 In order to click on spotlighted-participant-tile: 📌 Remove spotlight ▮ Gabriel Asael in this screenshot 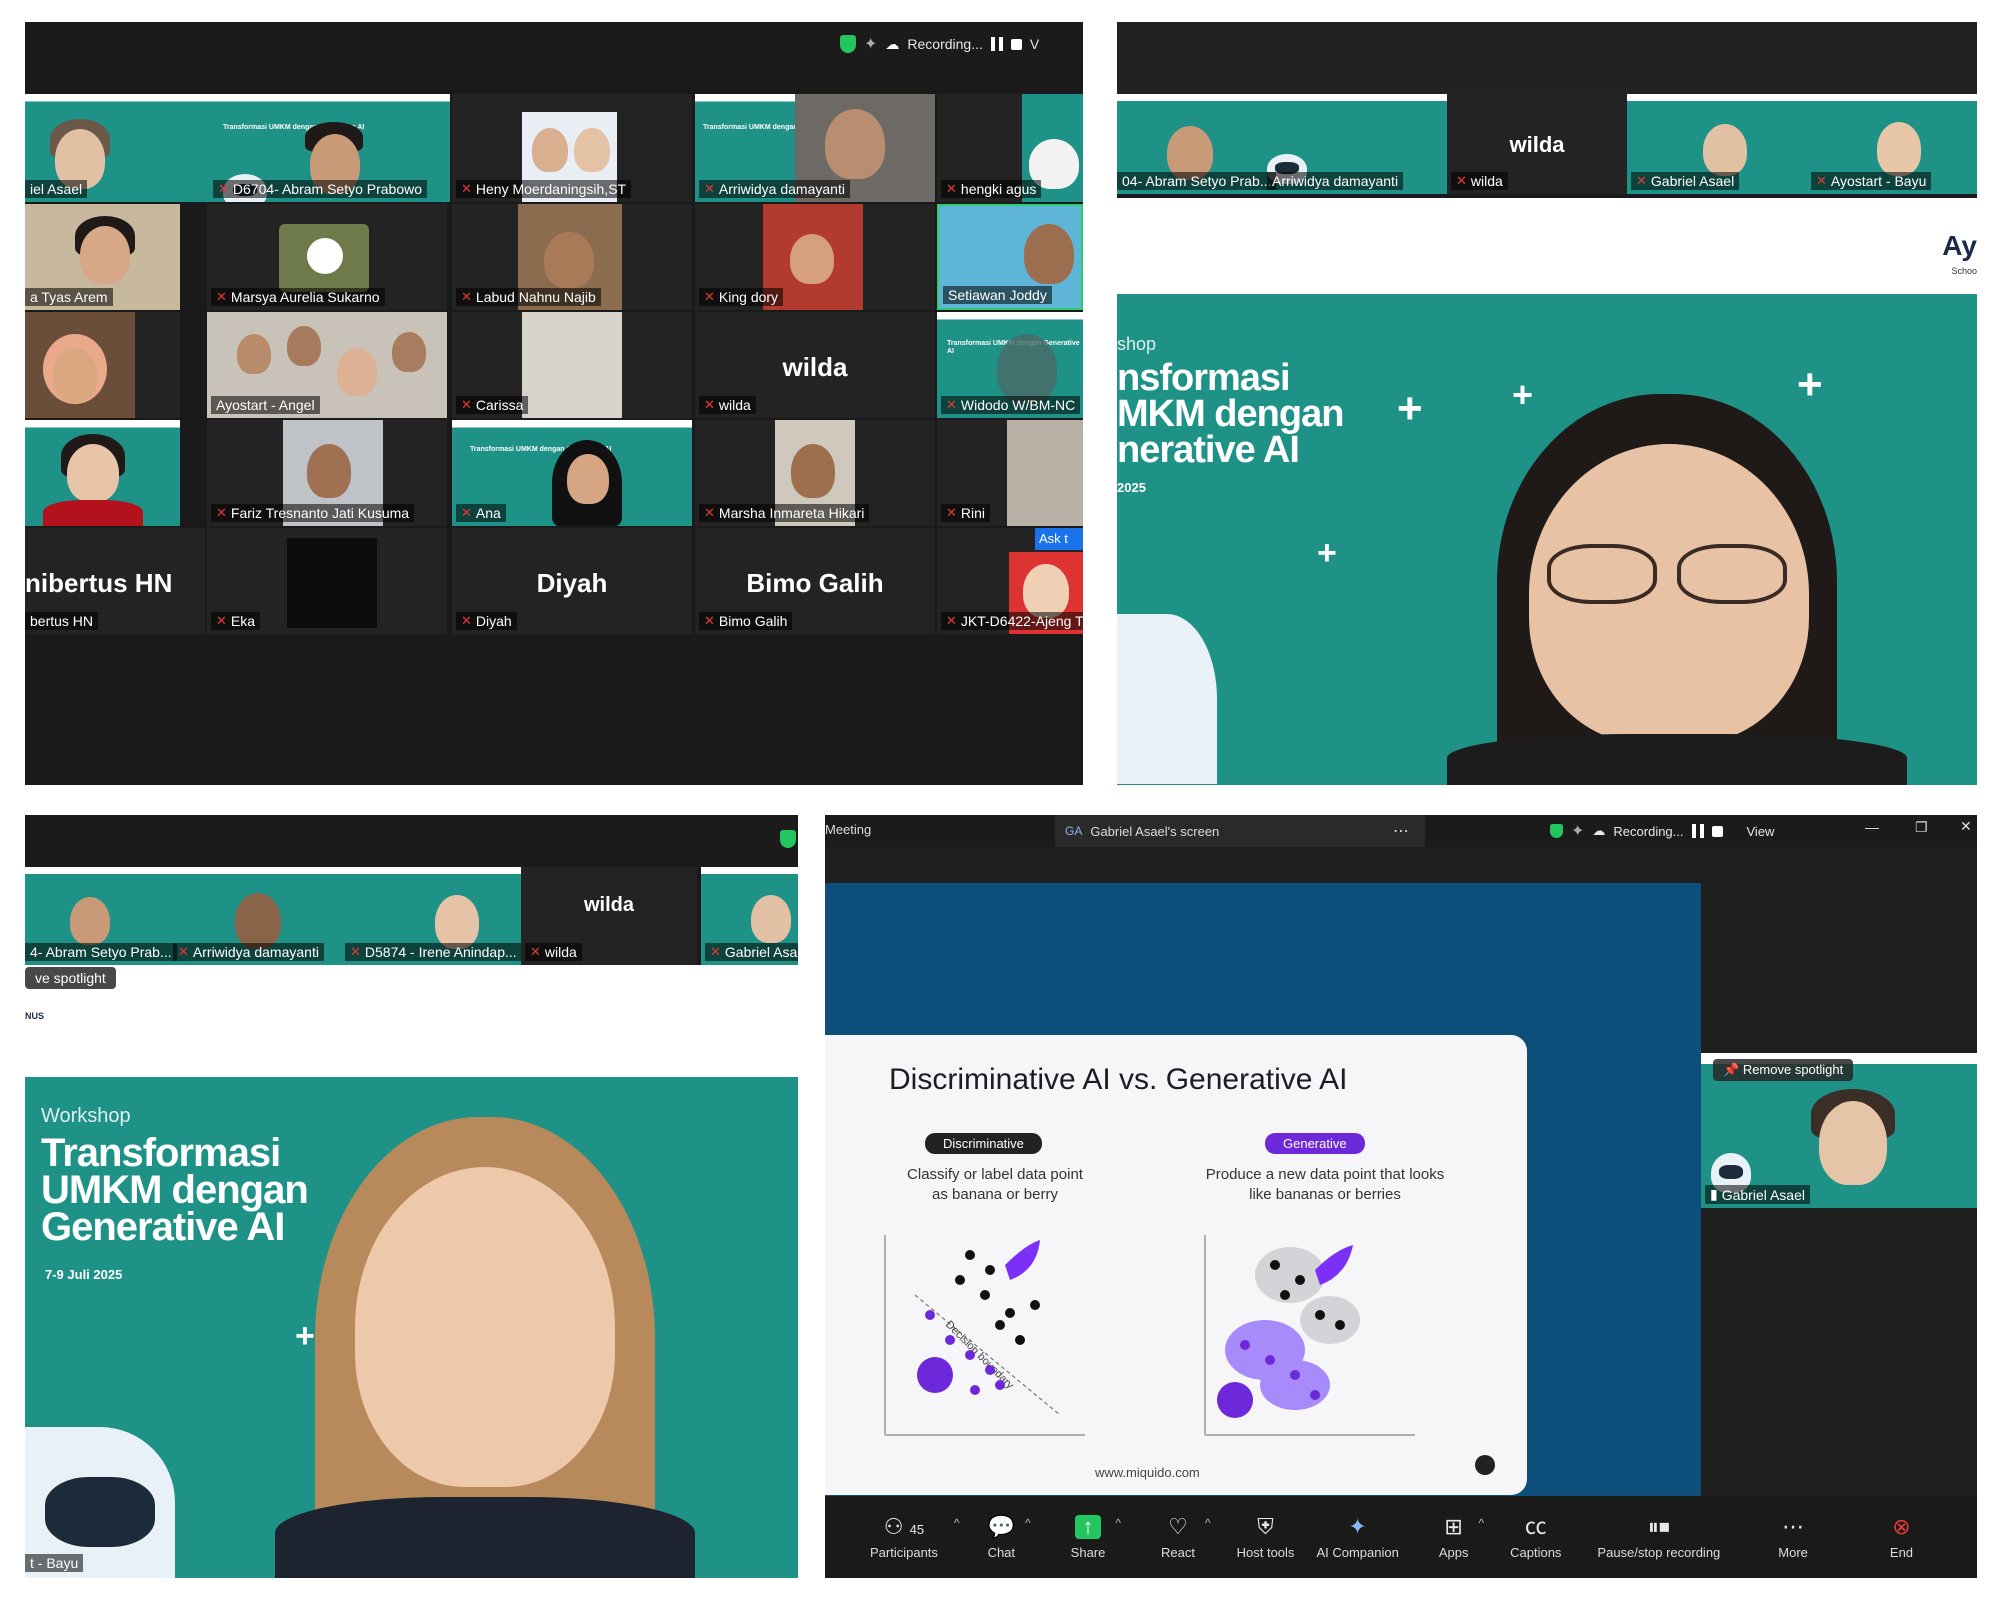, I will do `click(1839, 1130)`.